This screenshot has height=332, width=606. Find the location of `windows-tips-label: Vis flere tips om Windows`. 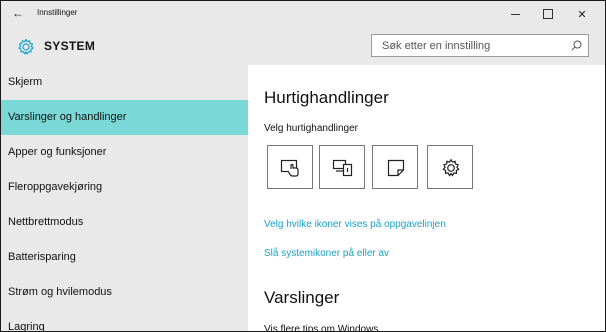

windows-tips-label: Vis flere tips om Windows is located at coordinates (321, 328).